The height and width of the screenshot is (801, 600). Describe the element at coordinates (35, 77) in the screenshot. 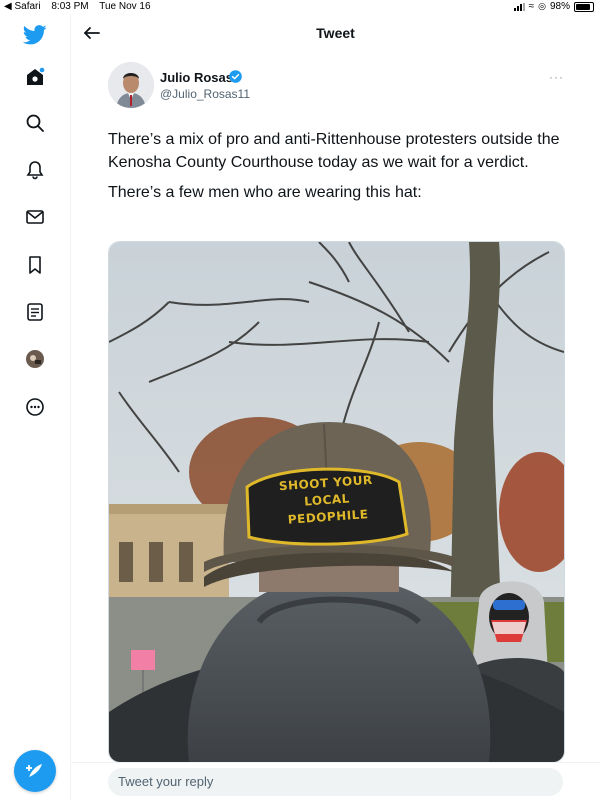

I see `home-icon` at that location.